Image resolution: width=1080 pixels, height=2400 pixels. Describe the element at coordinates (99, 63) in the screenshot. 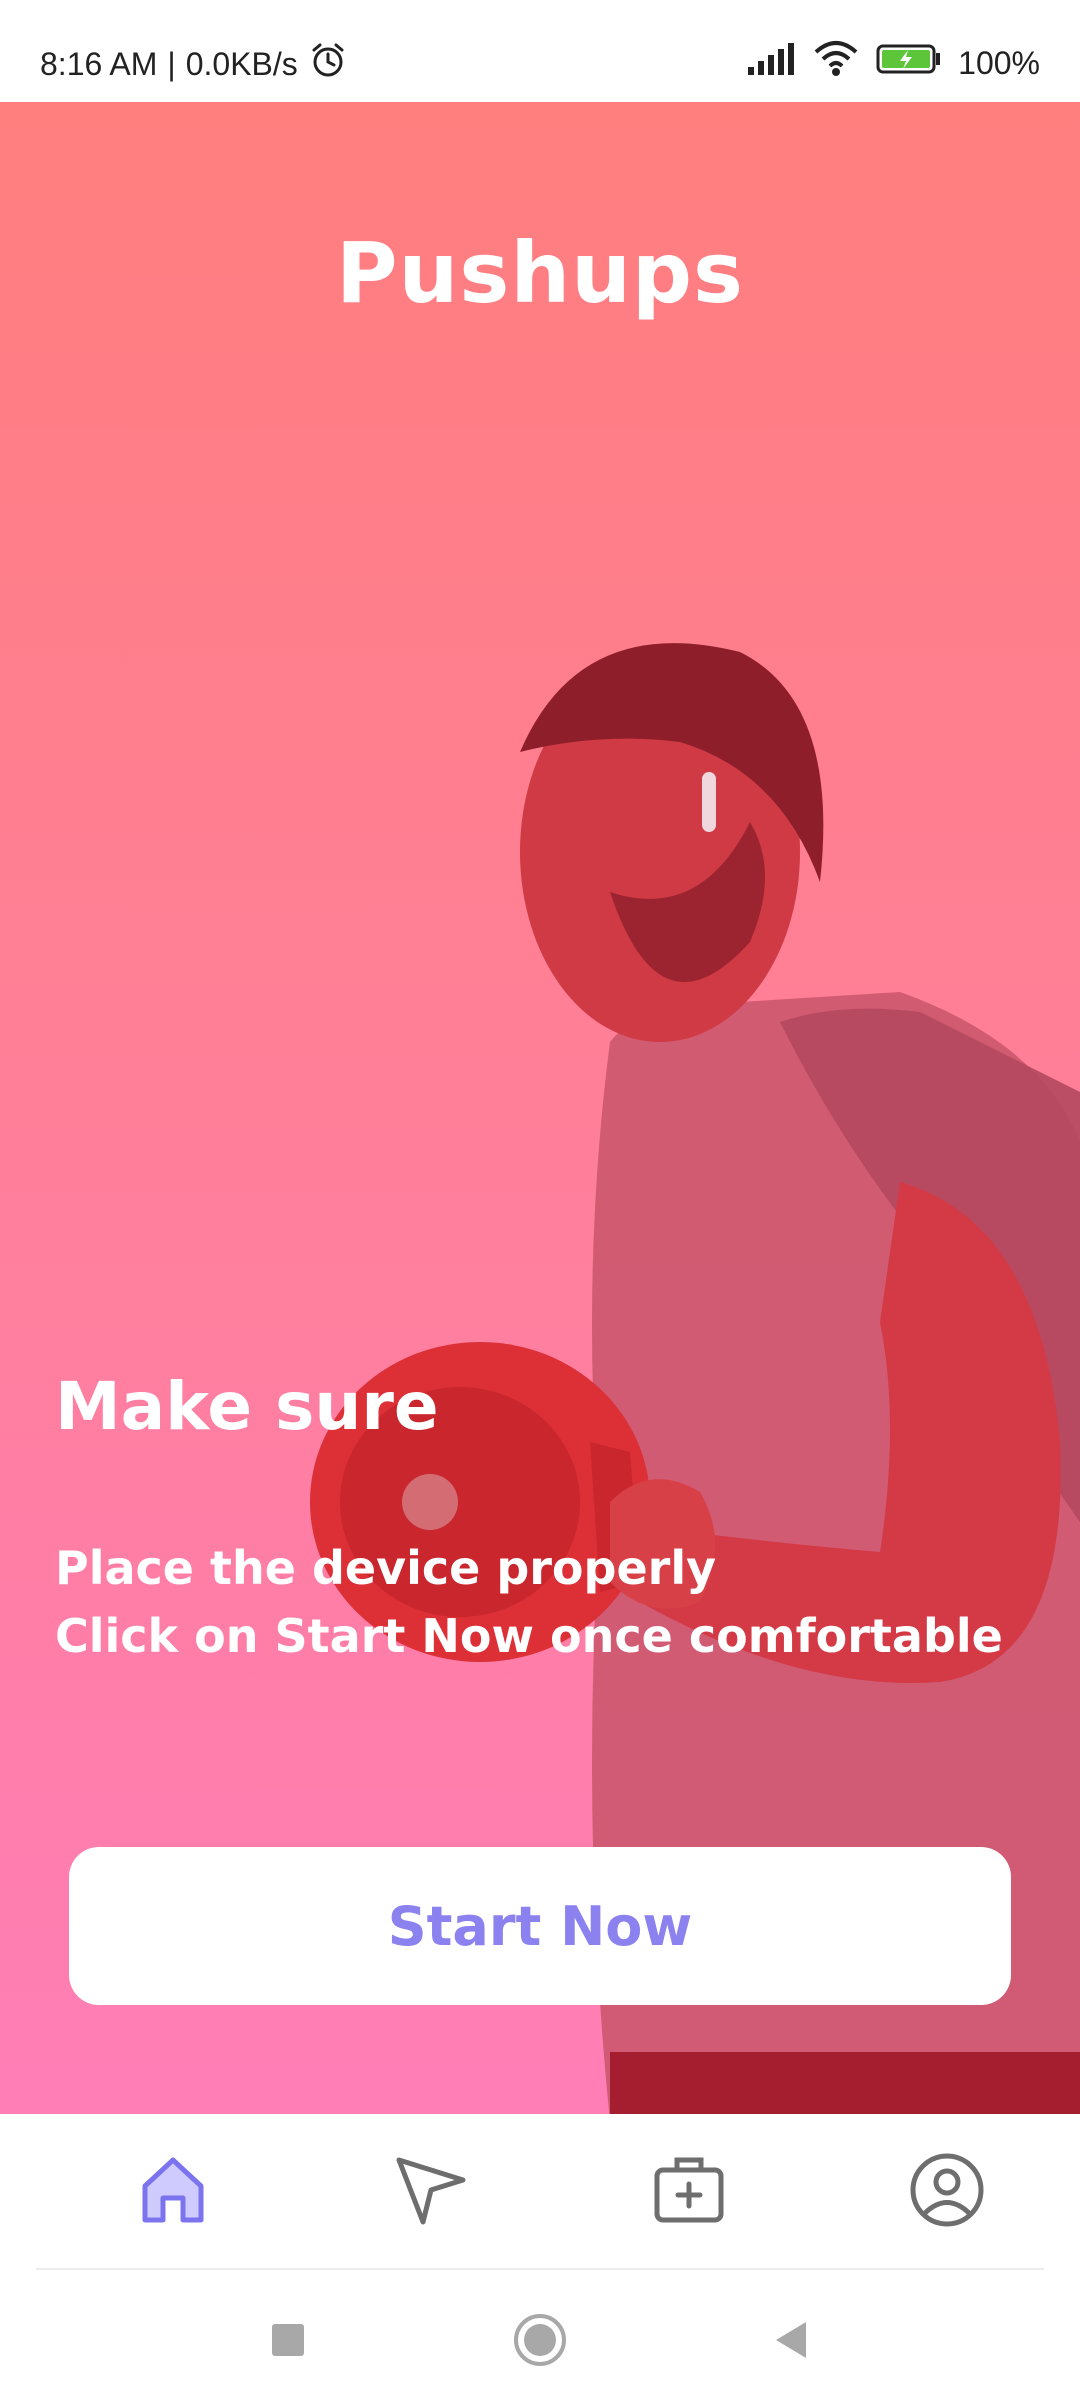

I see `status-time: 8:16 AM` at that location.